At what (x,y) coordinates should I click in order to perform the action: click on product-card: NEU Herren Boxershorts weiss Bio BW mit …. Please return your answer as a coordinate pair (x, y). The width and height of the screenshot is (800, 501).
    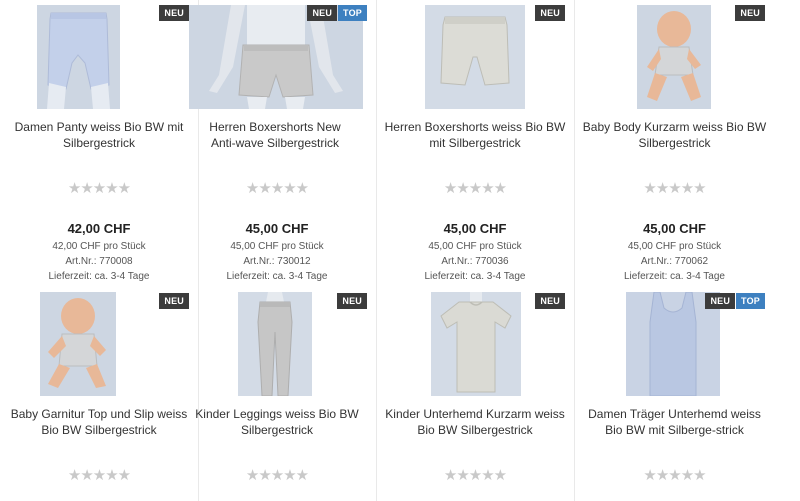
    Looking at the image, I should click on (475, 145).